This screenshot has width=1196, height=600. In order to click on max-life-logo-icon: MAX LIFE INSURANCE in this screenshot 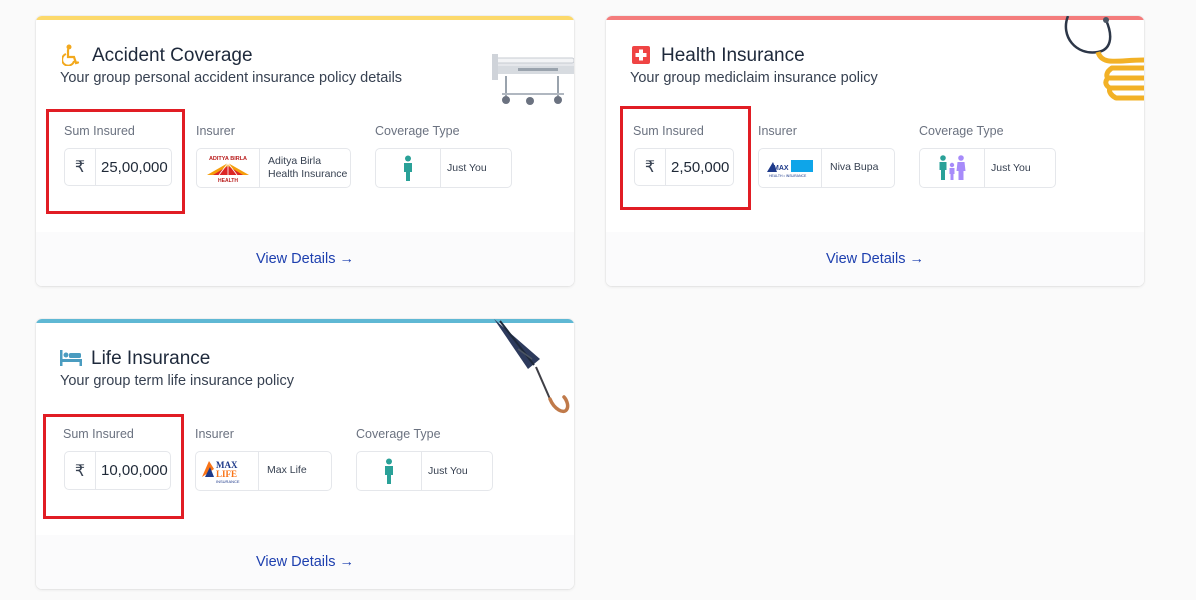, I will do `click(227, 471)`.